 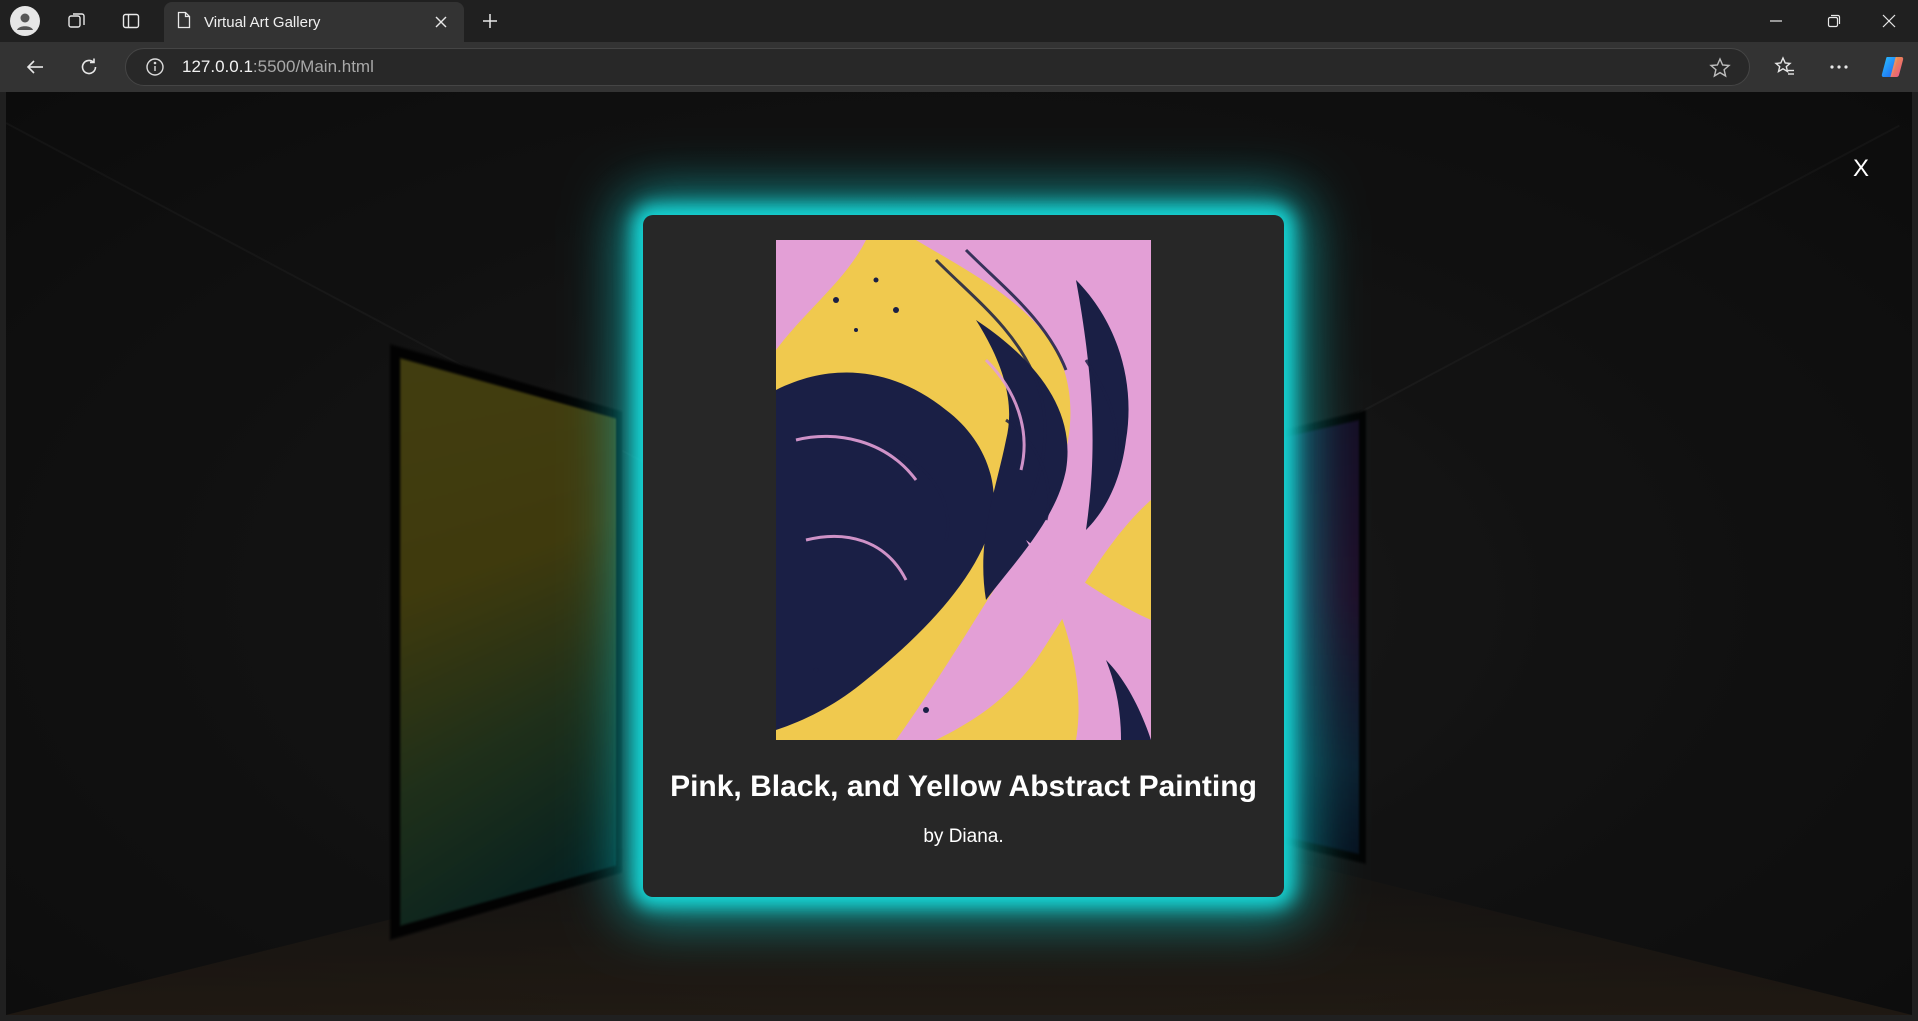 I want to click on url-host: 127.0.0.1, so click(x=217, y=66).